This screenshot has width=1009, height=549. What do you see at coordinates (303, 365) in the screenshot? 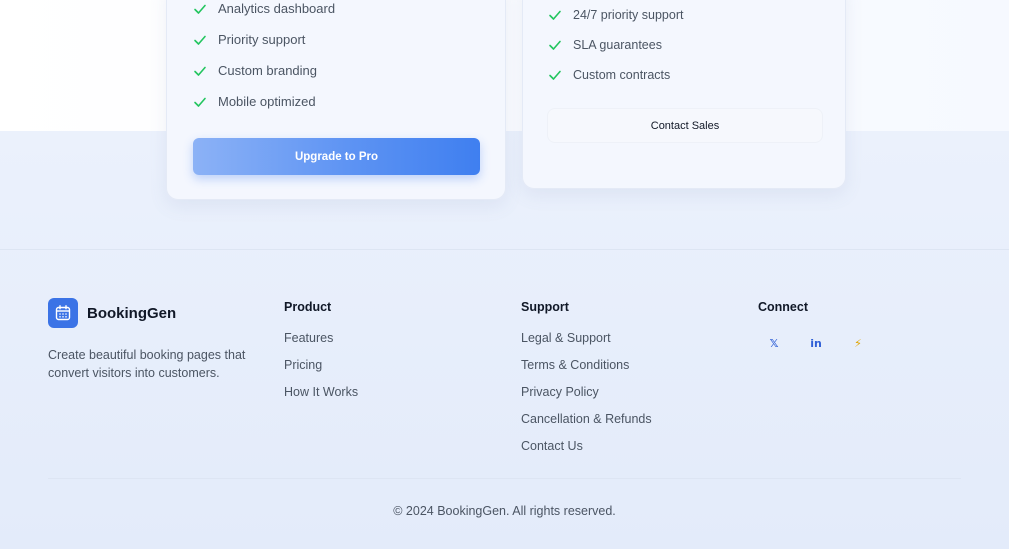
I see `footer-link-pricing: Pricing` at bounding box center [303, 365].